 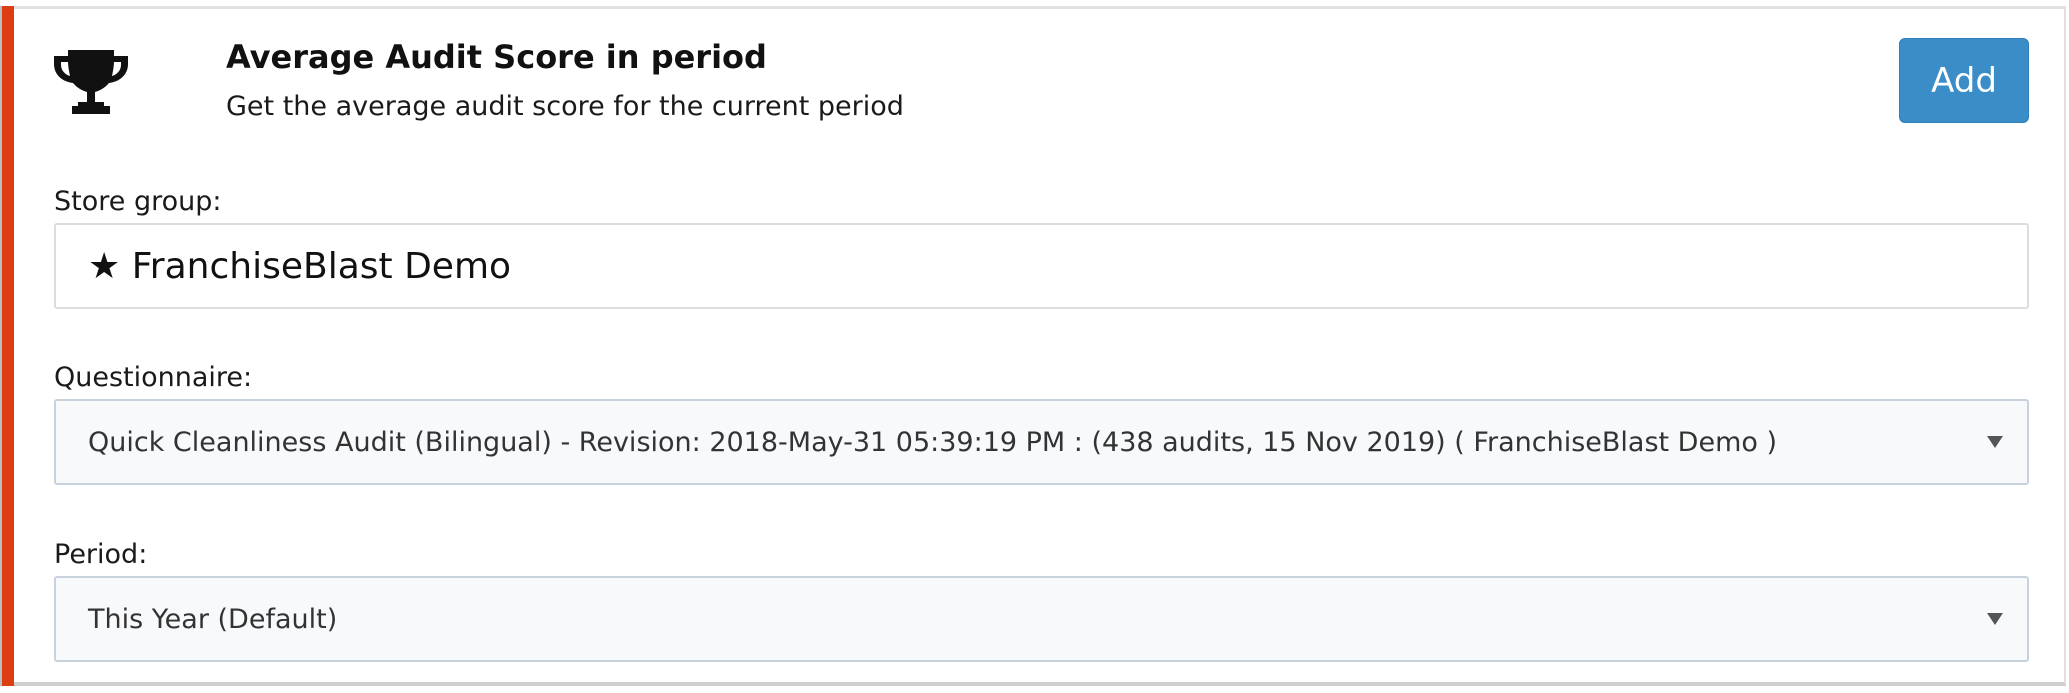 I want to click on store-group-field: ★ FranchiseBlast Demo, so click(x=1041, y=266).